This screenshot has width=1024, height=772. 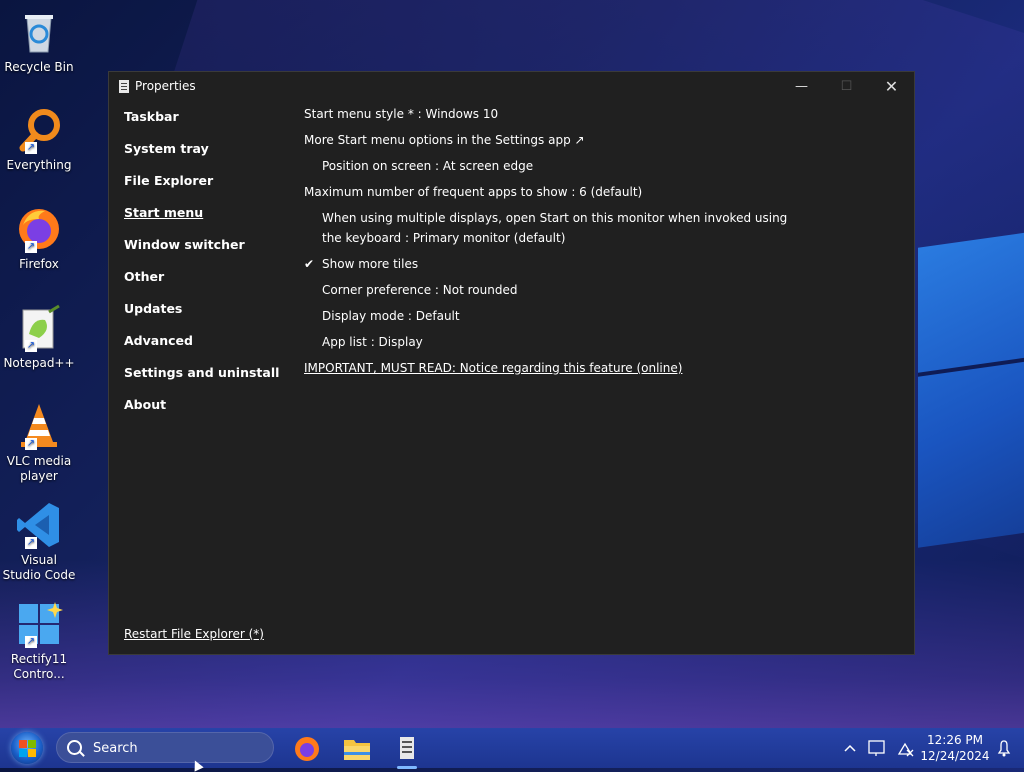 What do you see at coordinates (971, 390) in the screenshot?
I see `wallpaper-windows-logo` at bounding box center [971, 390].